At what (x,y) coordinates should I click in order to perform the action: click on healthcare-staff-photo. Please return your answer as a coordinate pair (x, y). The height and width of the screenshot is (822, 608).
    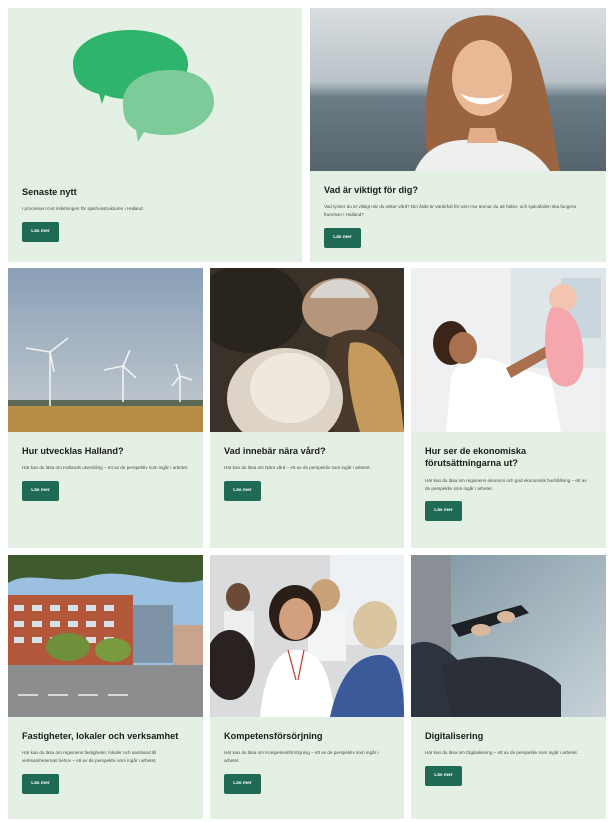
    Looking at the image, I should click on (307, 636).